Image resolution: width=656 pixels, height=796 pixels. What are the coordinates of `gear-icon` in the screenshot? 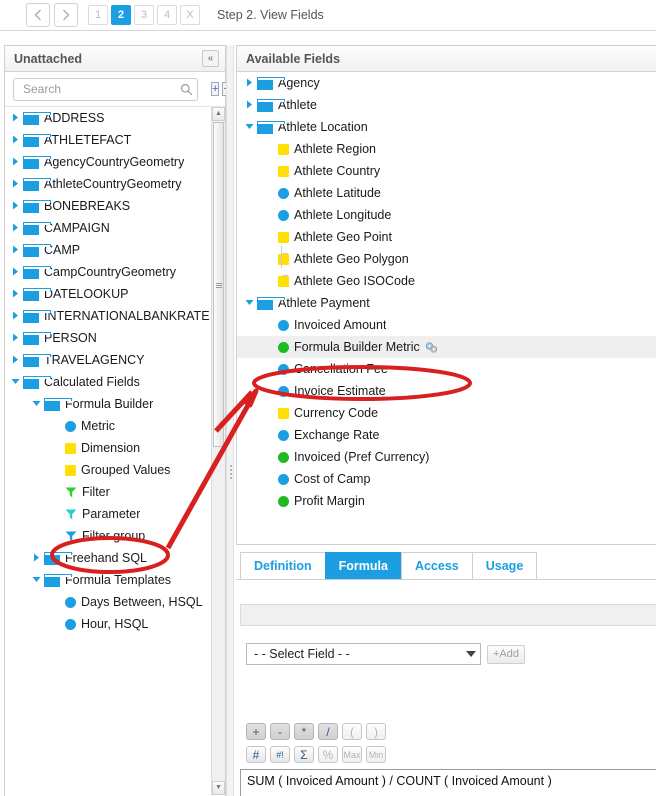 It's located at (431, 347).